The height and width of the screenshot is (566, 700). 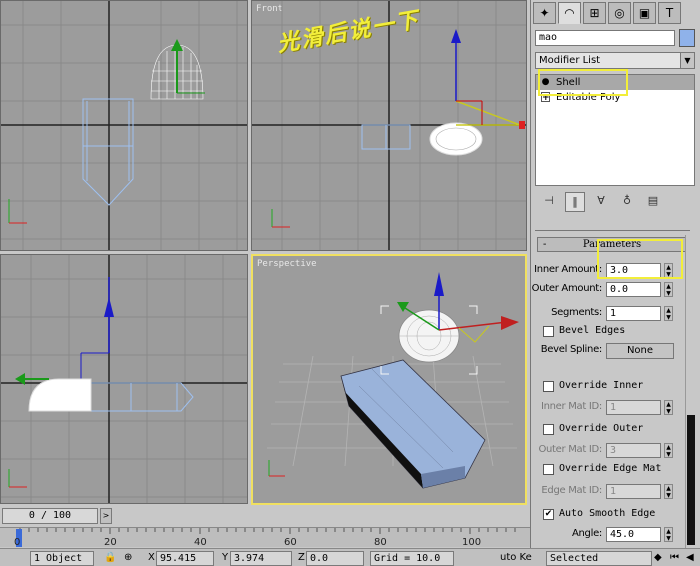 What do you see at coordinates (548, 429) in the screenshot?
I see `override-outer-checkbox` at bounding box center [548, 429].